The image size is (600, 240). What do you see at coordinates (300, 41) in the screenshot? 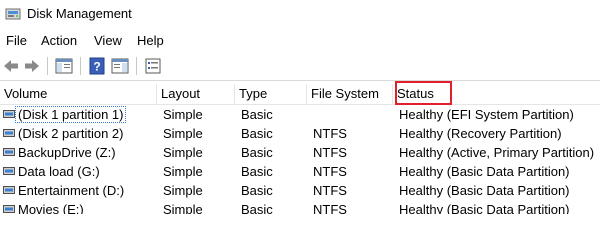
I see `menu-bar: File Action View Help` at bounding box center [300, 41].